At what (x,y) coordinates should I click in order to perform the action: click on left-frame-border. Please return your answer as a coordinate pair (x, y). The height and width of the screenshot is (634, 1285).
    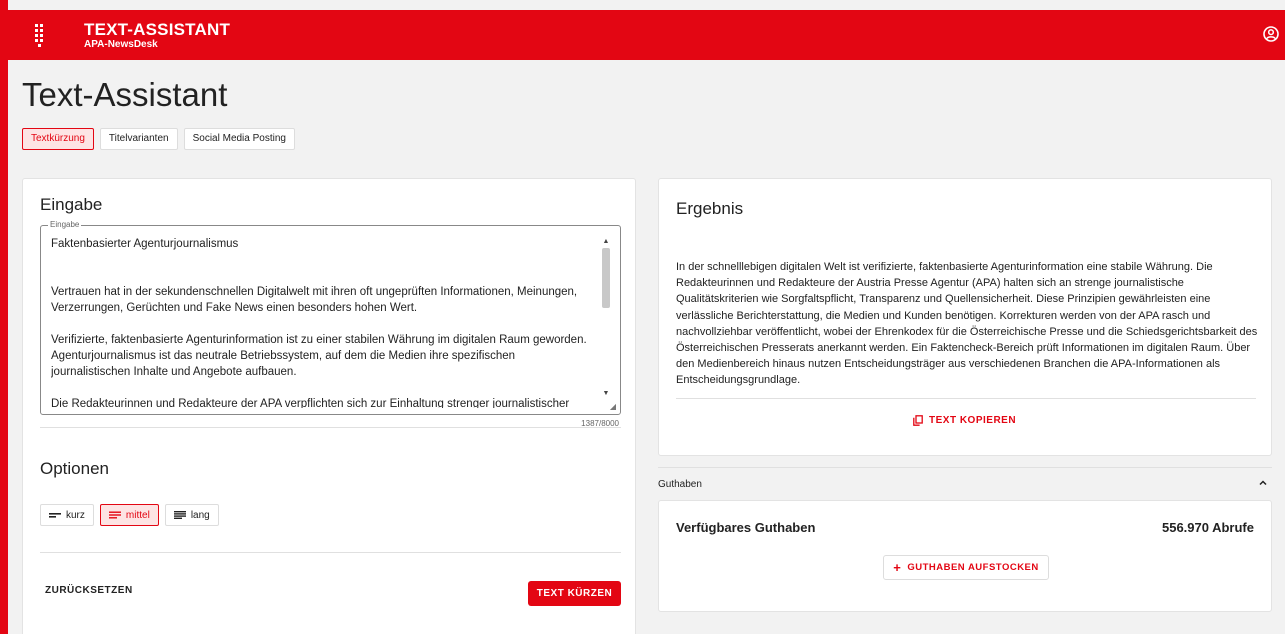
    Looking at the image, I should click on (4, 317).